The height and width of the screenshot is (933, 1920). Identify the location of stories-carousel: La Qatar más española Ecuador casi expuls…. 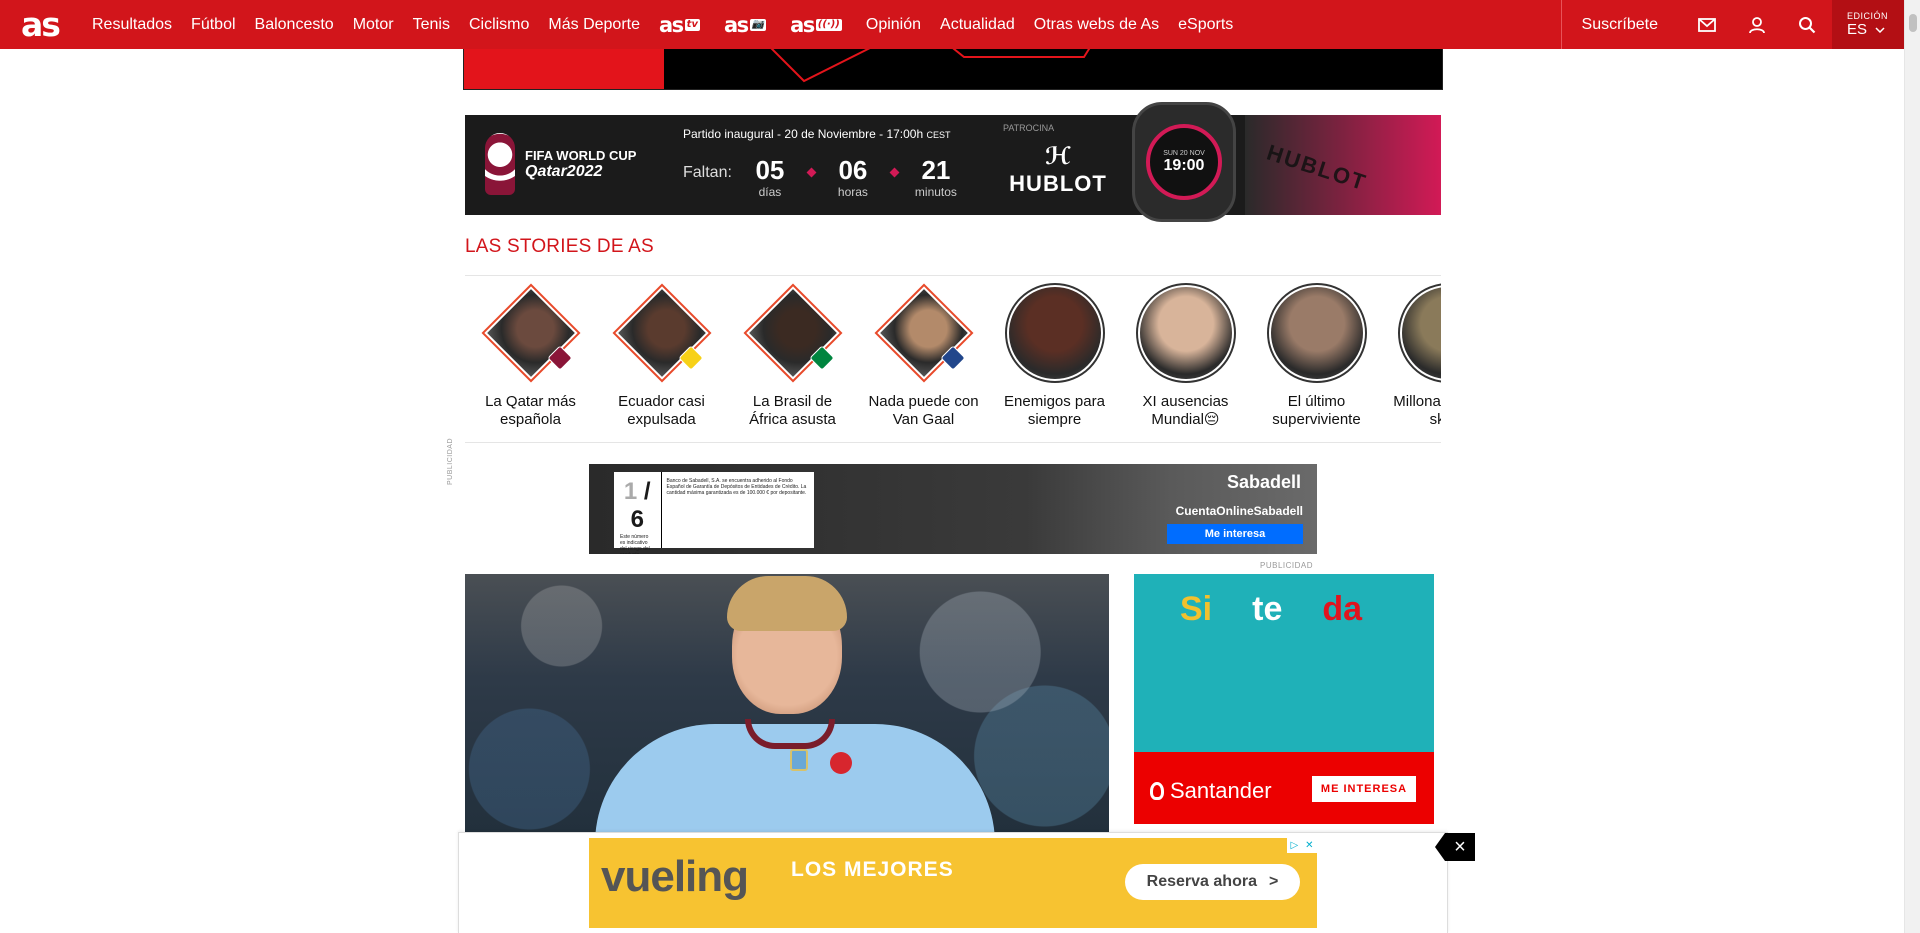
(953, 358).